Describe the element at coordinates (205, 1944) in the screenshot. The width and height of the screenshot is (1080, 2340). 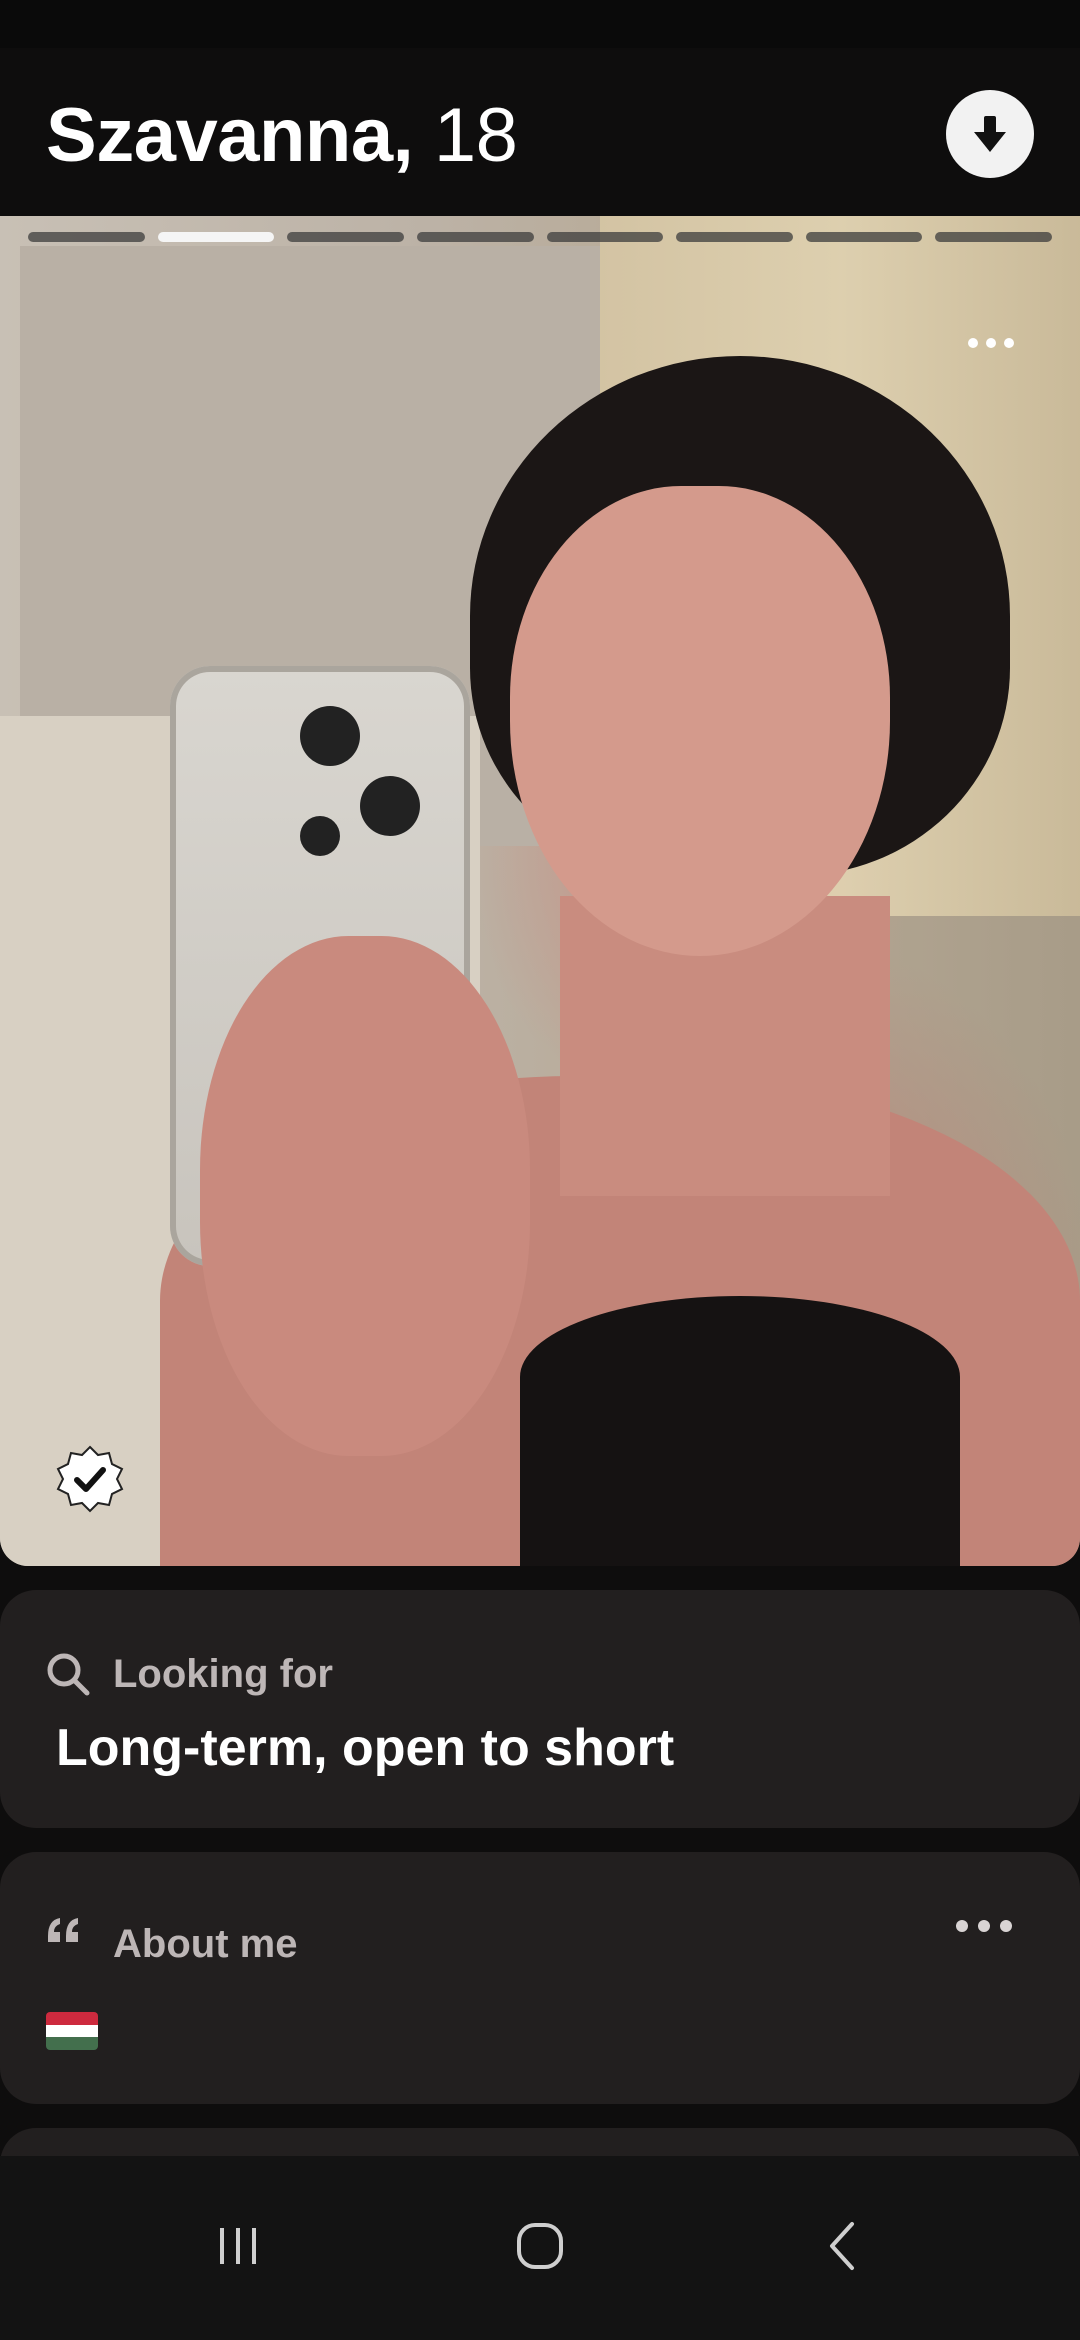
I see `about-me-label: About me` at that location.